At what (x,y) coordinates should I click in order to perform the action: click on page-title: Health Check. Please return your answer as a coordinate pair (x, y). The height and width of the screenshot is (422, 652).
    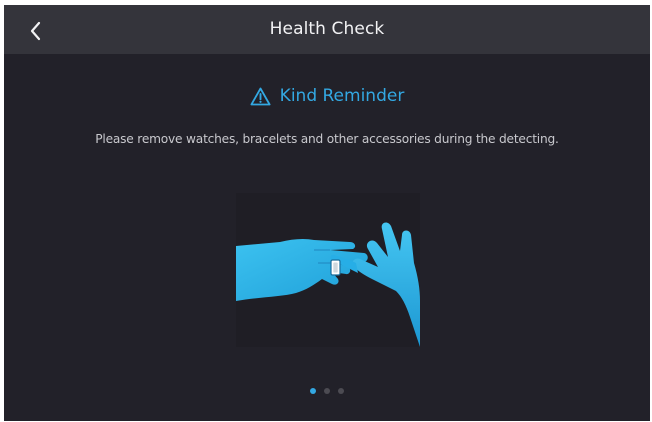
    Looking at the image, I should click on (327, 29).